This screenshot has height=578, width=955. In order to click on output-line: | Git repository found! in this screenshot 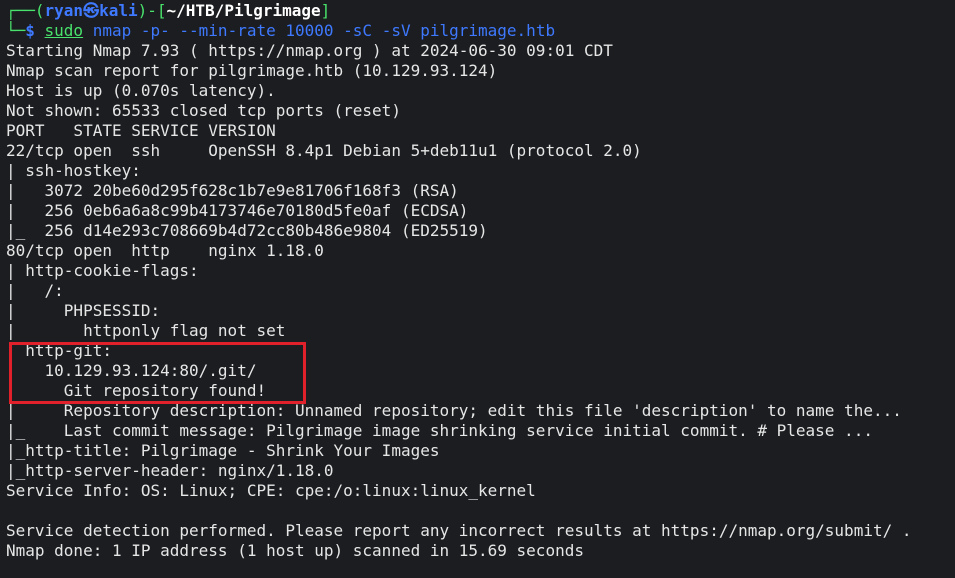, I will do `click(136, 390)`.